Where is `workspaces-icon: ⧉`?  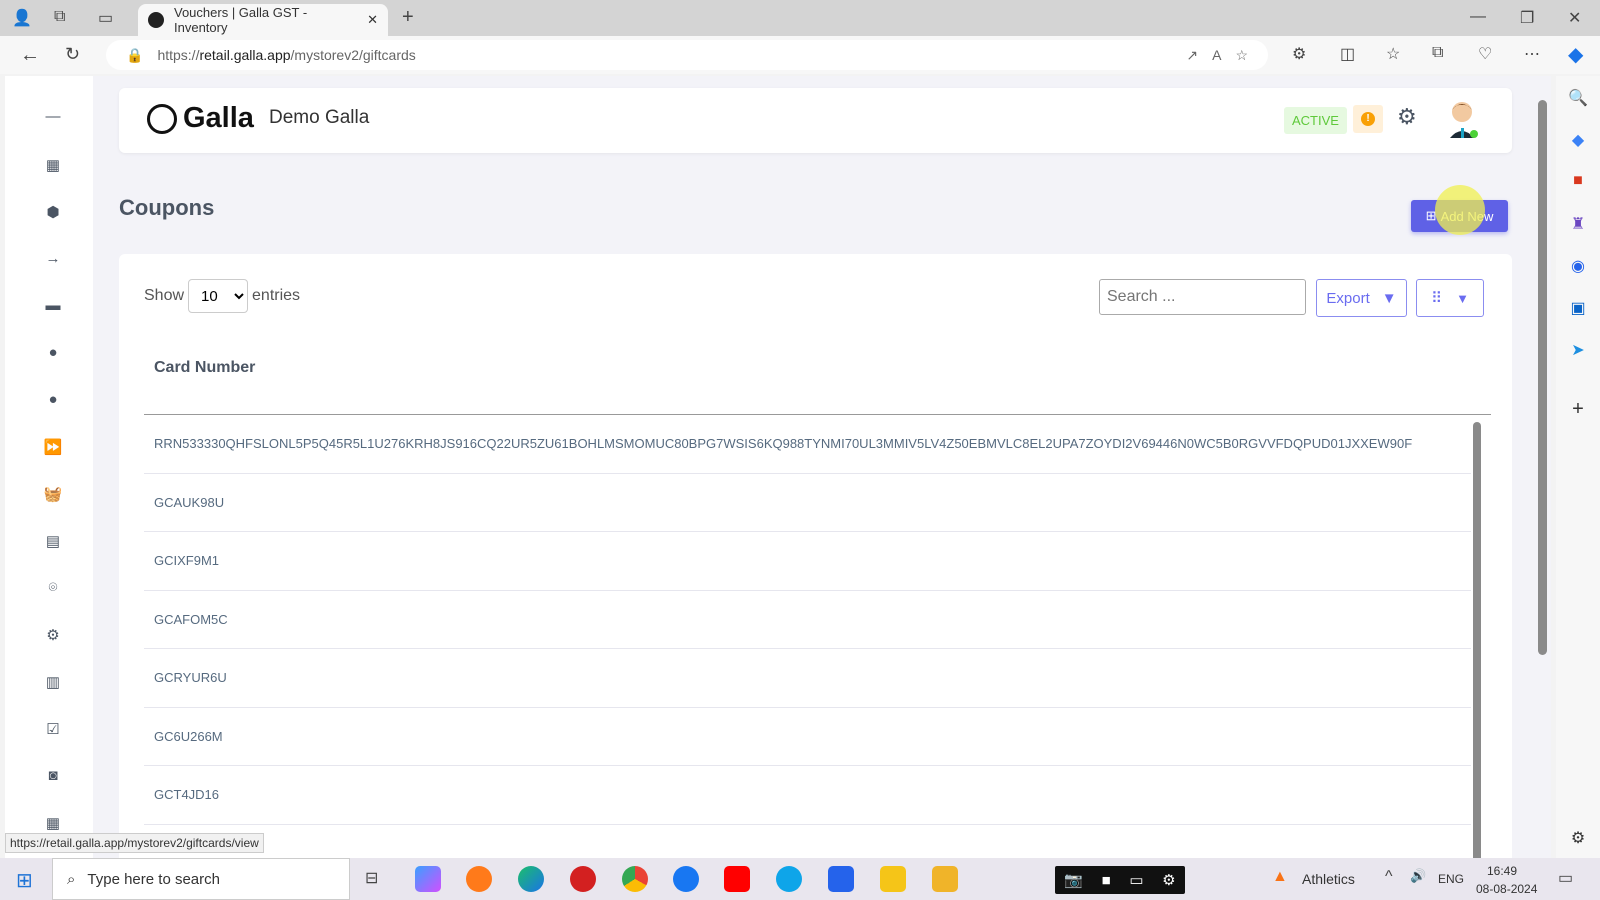
workspaces-icon: ⧉ is located at coordinates (59, 17).